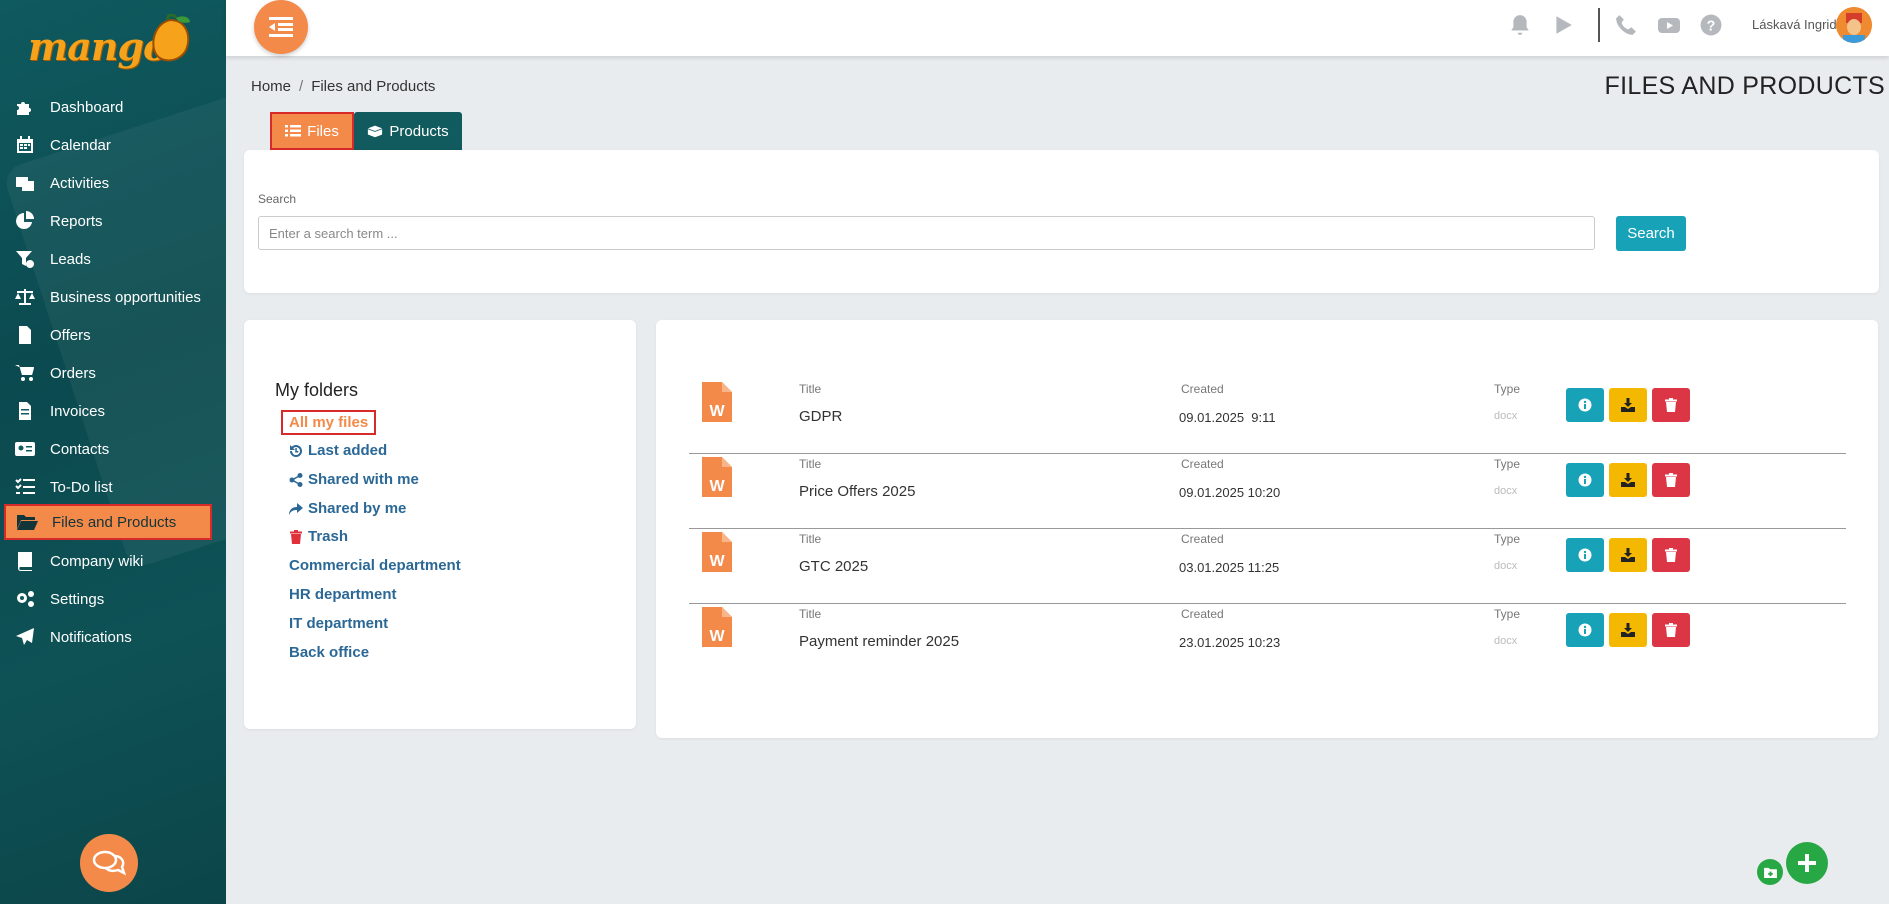 Image resolution: width=1889 pixels, height=904 pixels. I want to click on document-icon, so click(25, 335).